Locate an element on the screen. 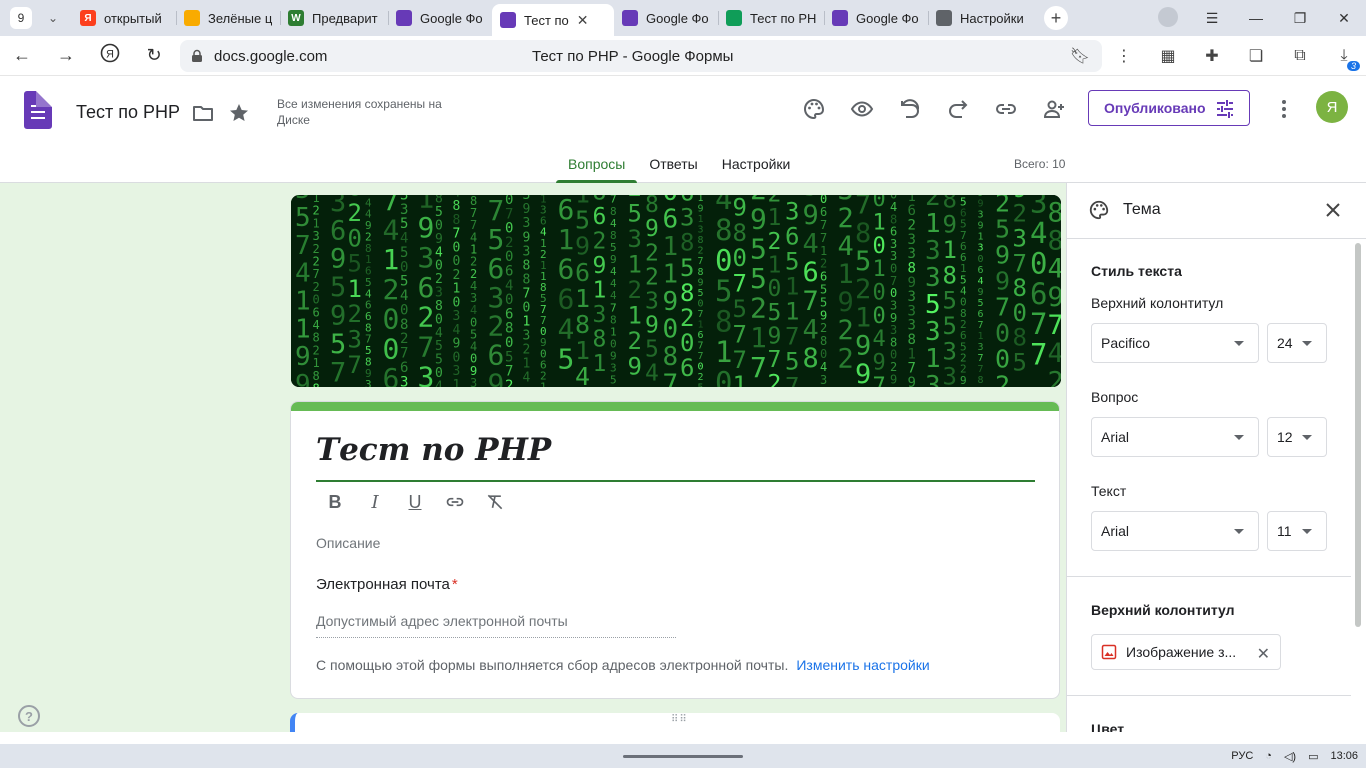 The height and width of the screenshot is (768, 1366). undo-icon is located at coordinates (910, 109).